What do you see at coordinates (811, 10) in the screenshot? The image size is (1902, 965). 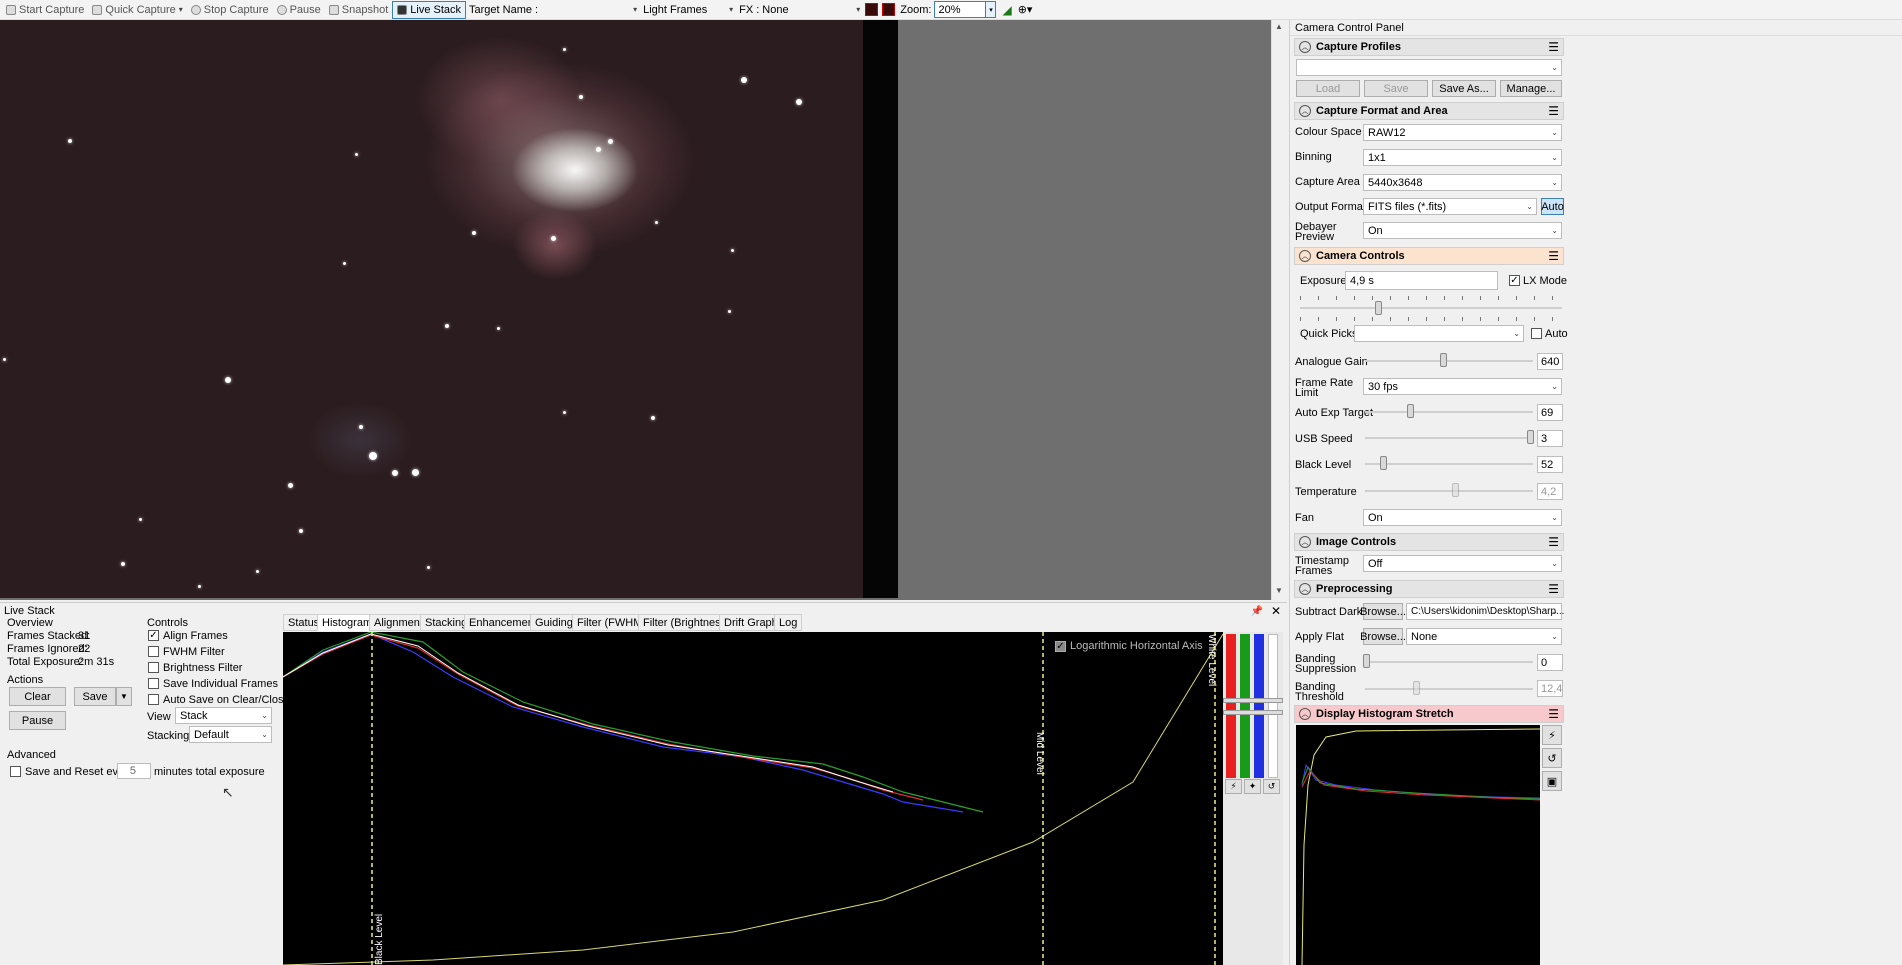 I see `fx-select: None ▾` at bounding box center [811, 10].